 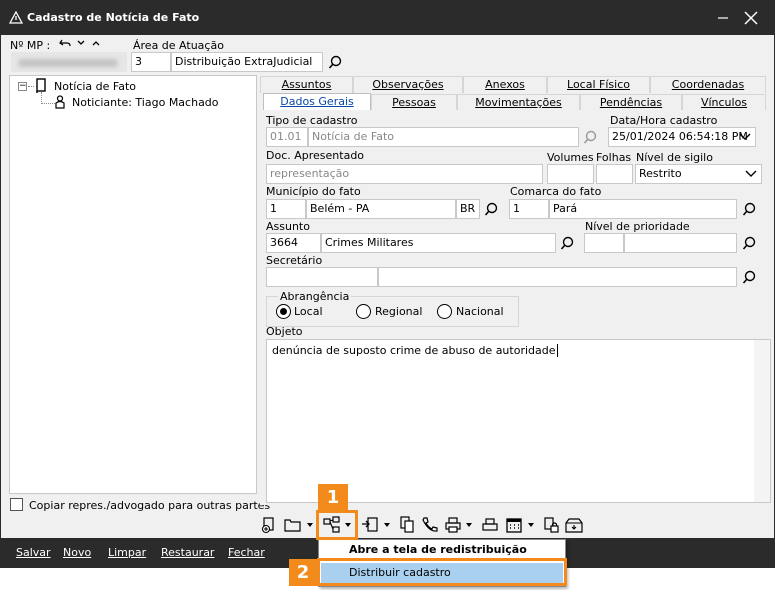 What do you see at coordinates (370, 525) in the screenshot?
I see `transfer-document-icon` at bounding box center [370, 525].